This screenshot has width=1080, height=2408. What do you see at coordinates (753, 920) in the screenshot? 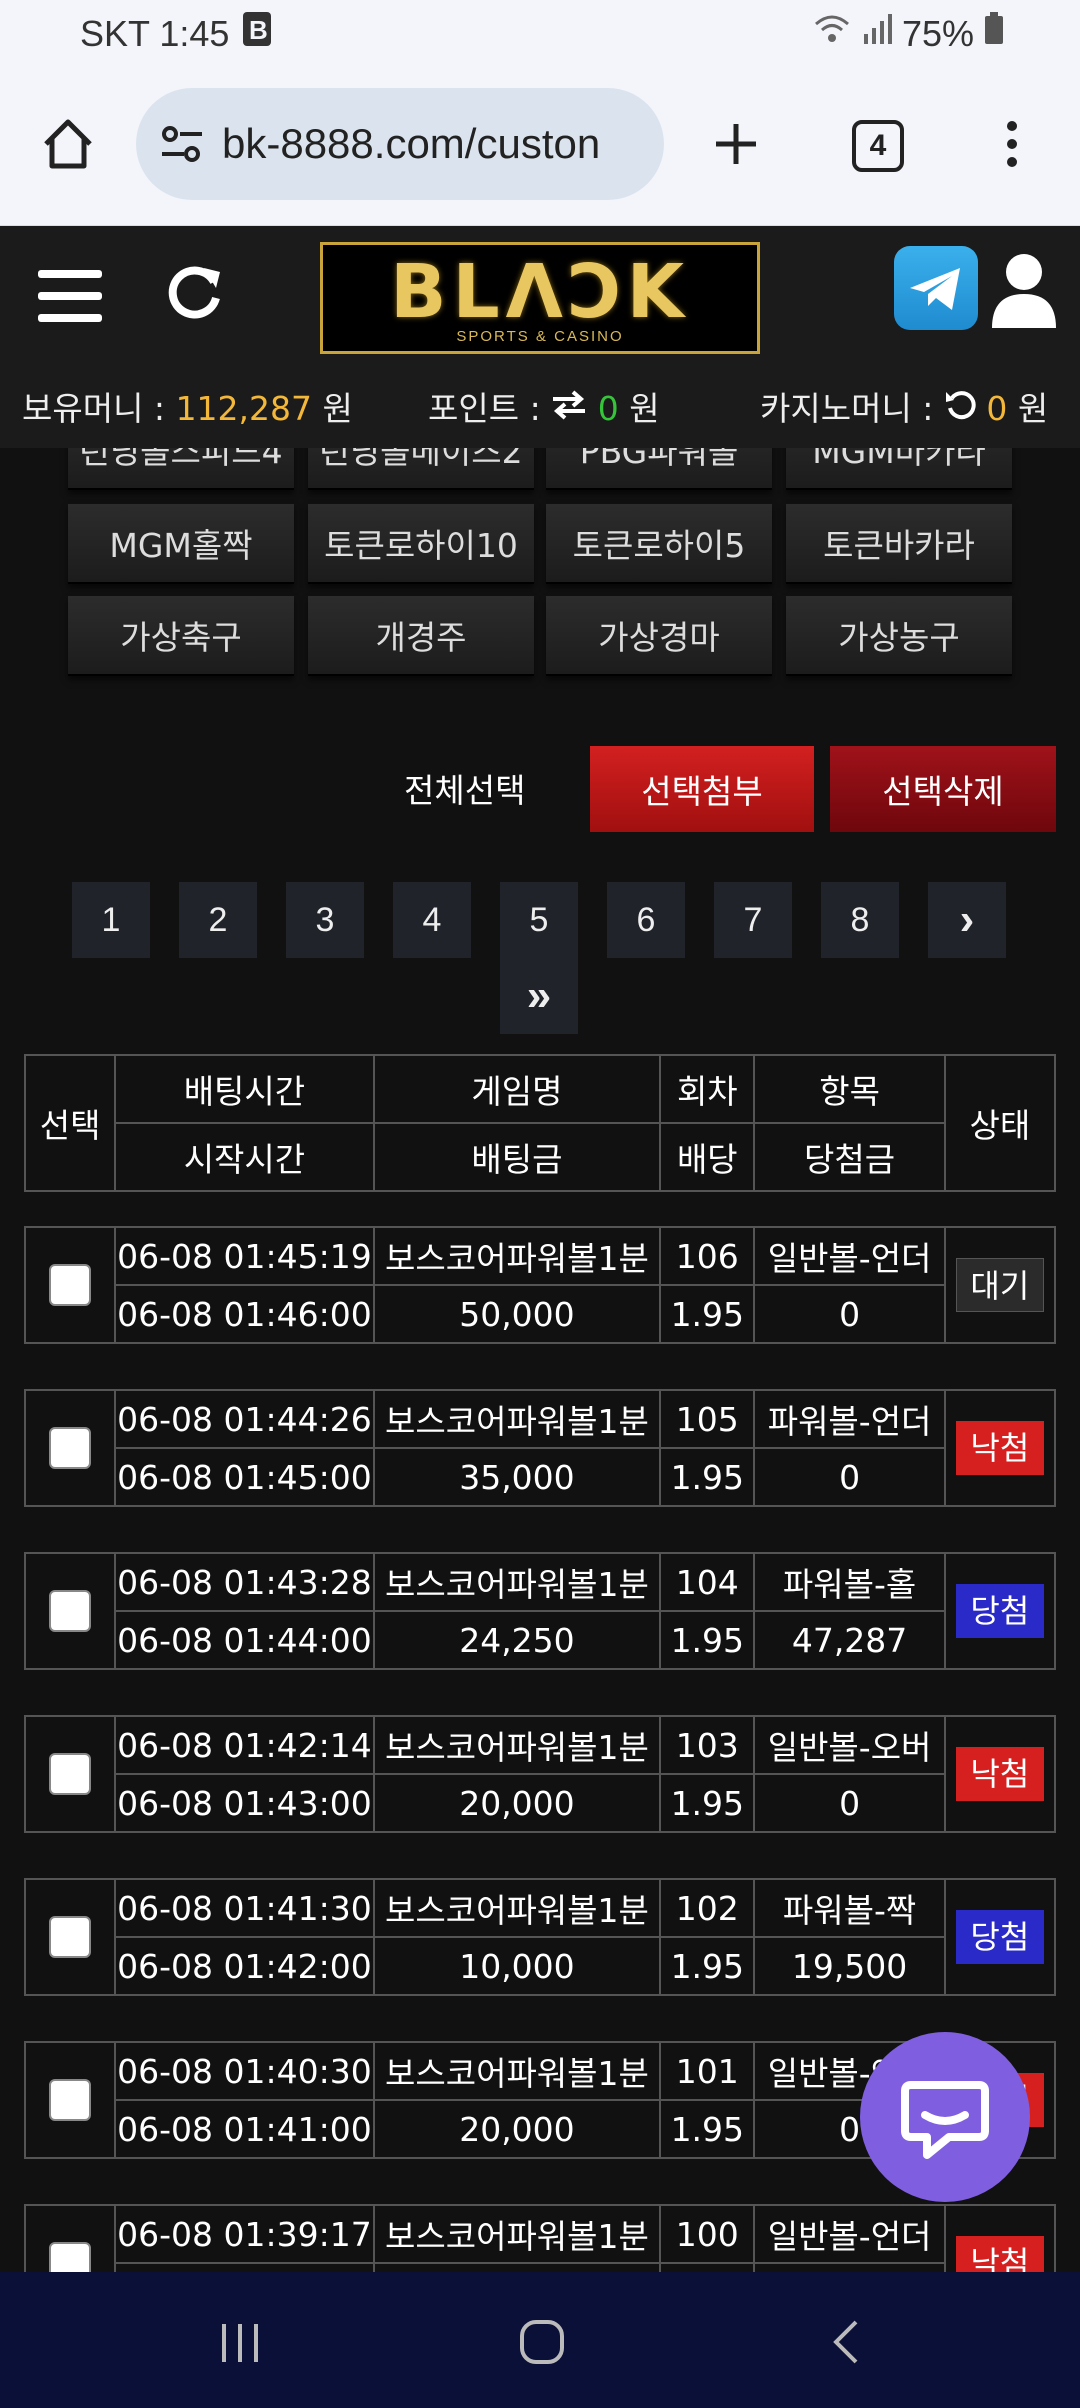
I see `page-button: 7` at bounding box center [753, 920].